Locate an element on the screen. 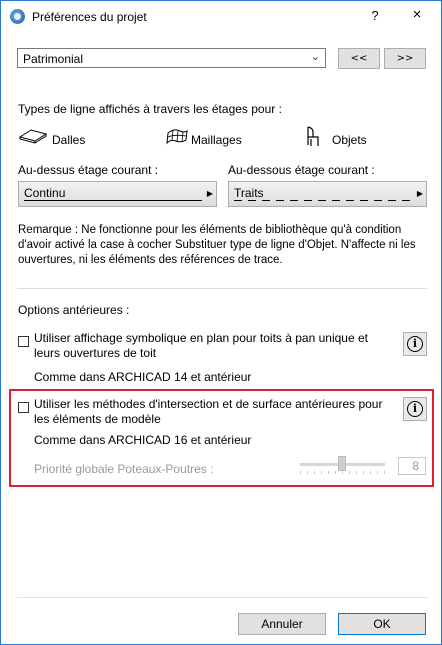 The image size is (442, 645). above-story-label: Au-dessus étage courant : is located at coordinates (88, 170).